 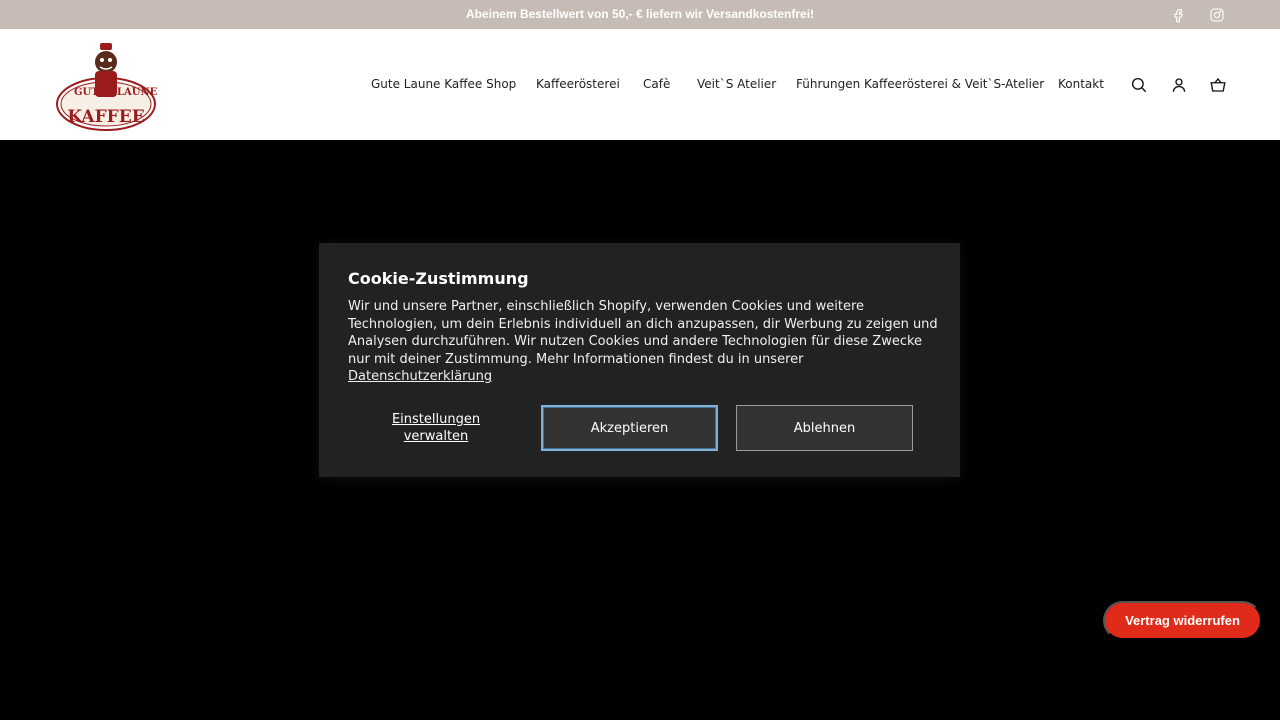 I want to click on logo-text-laune: LAUNE, so click(x=137, y=92).